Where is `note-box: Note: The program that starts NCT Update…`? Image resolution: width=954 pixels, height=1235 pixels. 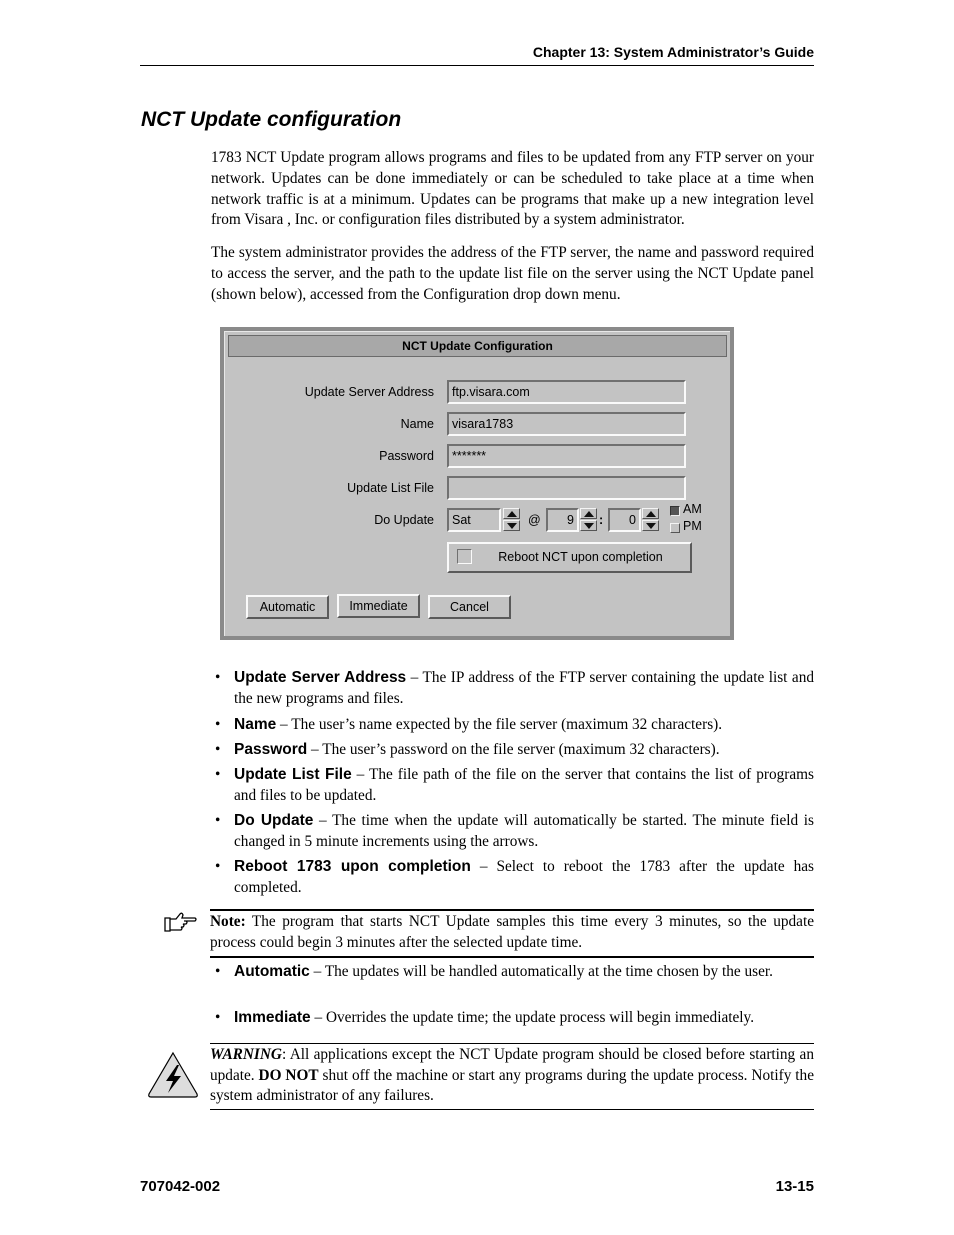
note-box: Note: The program that starts NCT Update… is located at coordinates (512, 933).